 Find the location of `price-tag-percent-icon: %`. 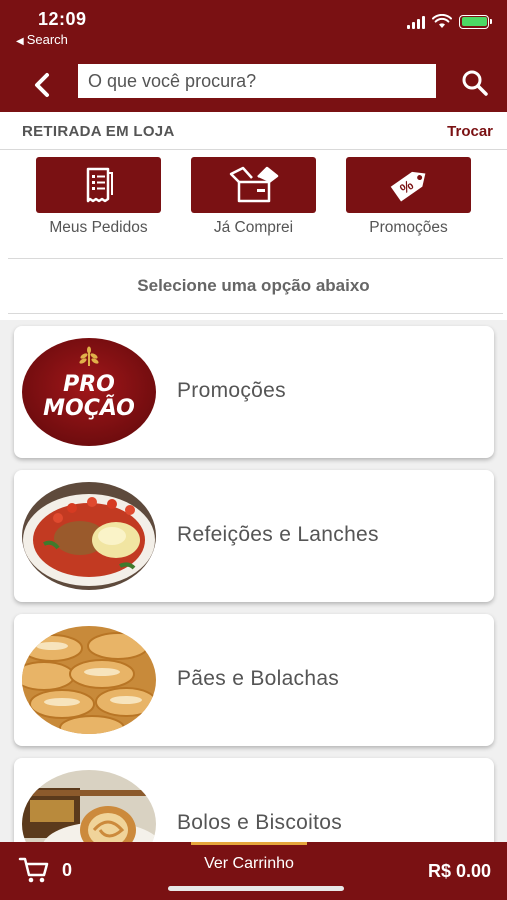

price-tag-percent-icon: % is located at coordinates (407, 186).